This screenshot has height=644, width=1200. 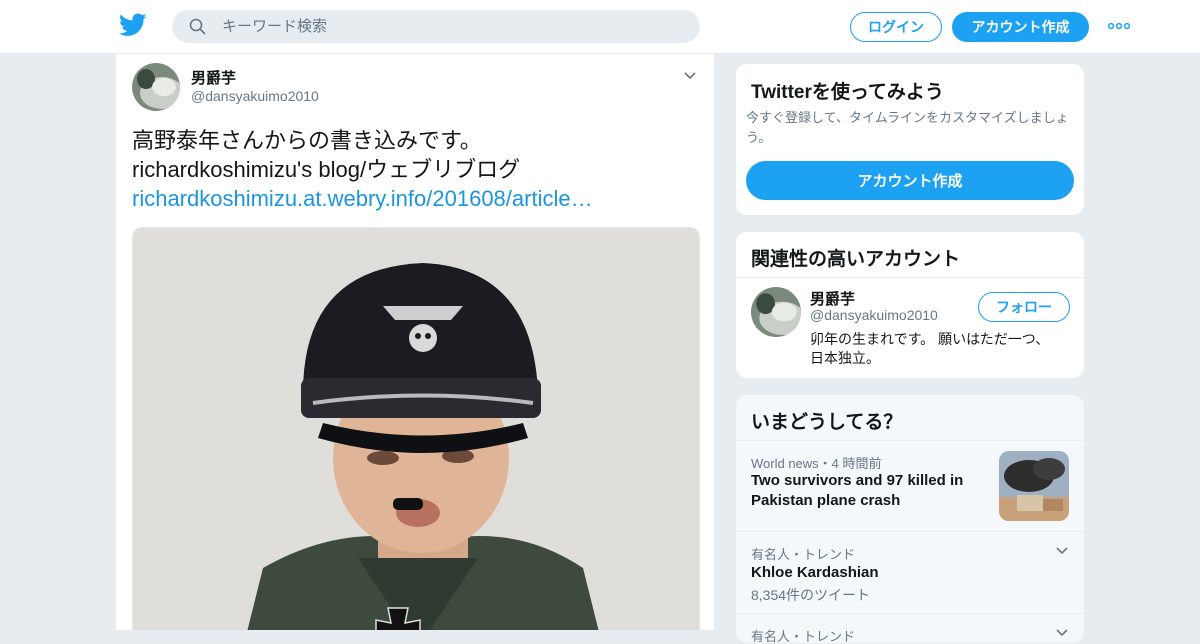 What do you see at coordinates (816, 463) in the screenshot?
I see `trend-meta: World news・4 時間前` at bounding box center [816, 463].